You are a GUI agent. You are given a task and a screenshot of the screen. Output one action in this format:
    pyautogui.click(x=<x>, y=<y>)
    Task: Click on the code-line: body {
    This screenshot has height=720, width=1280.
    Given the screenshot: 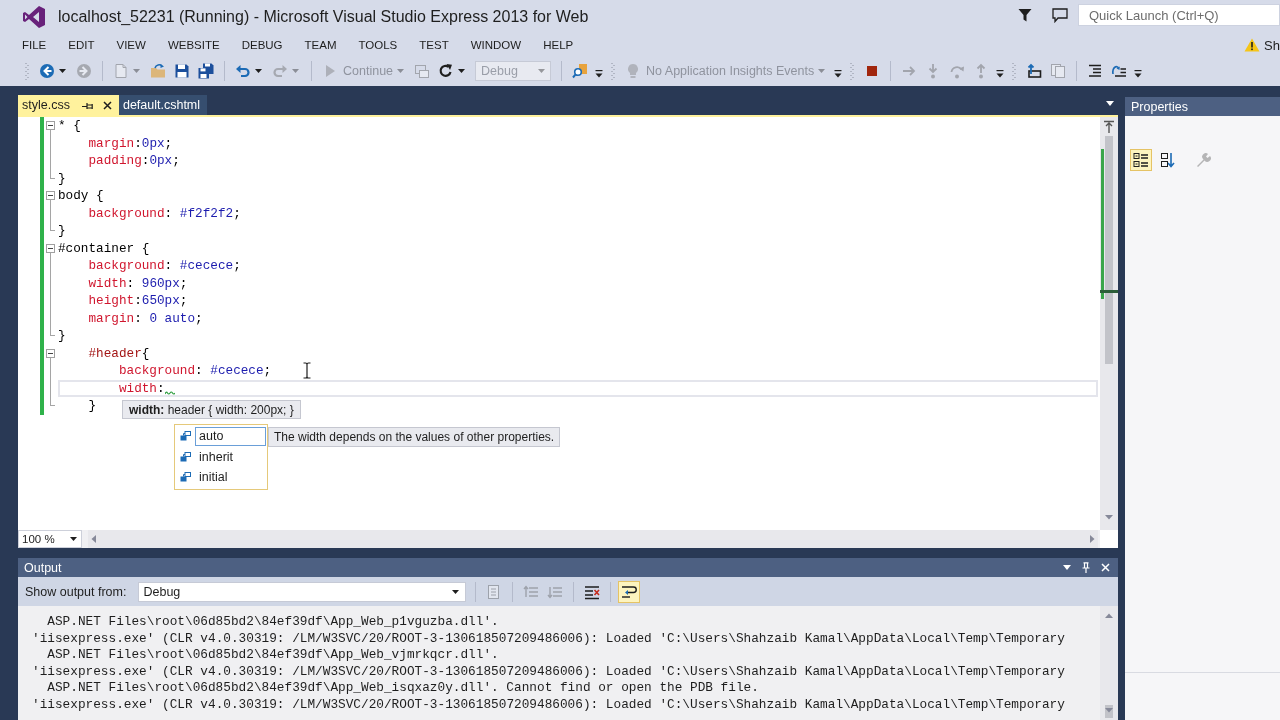 What is the action you would take?
    pyautogui.click(x=81, y=196)
    